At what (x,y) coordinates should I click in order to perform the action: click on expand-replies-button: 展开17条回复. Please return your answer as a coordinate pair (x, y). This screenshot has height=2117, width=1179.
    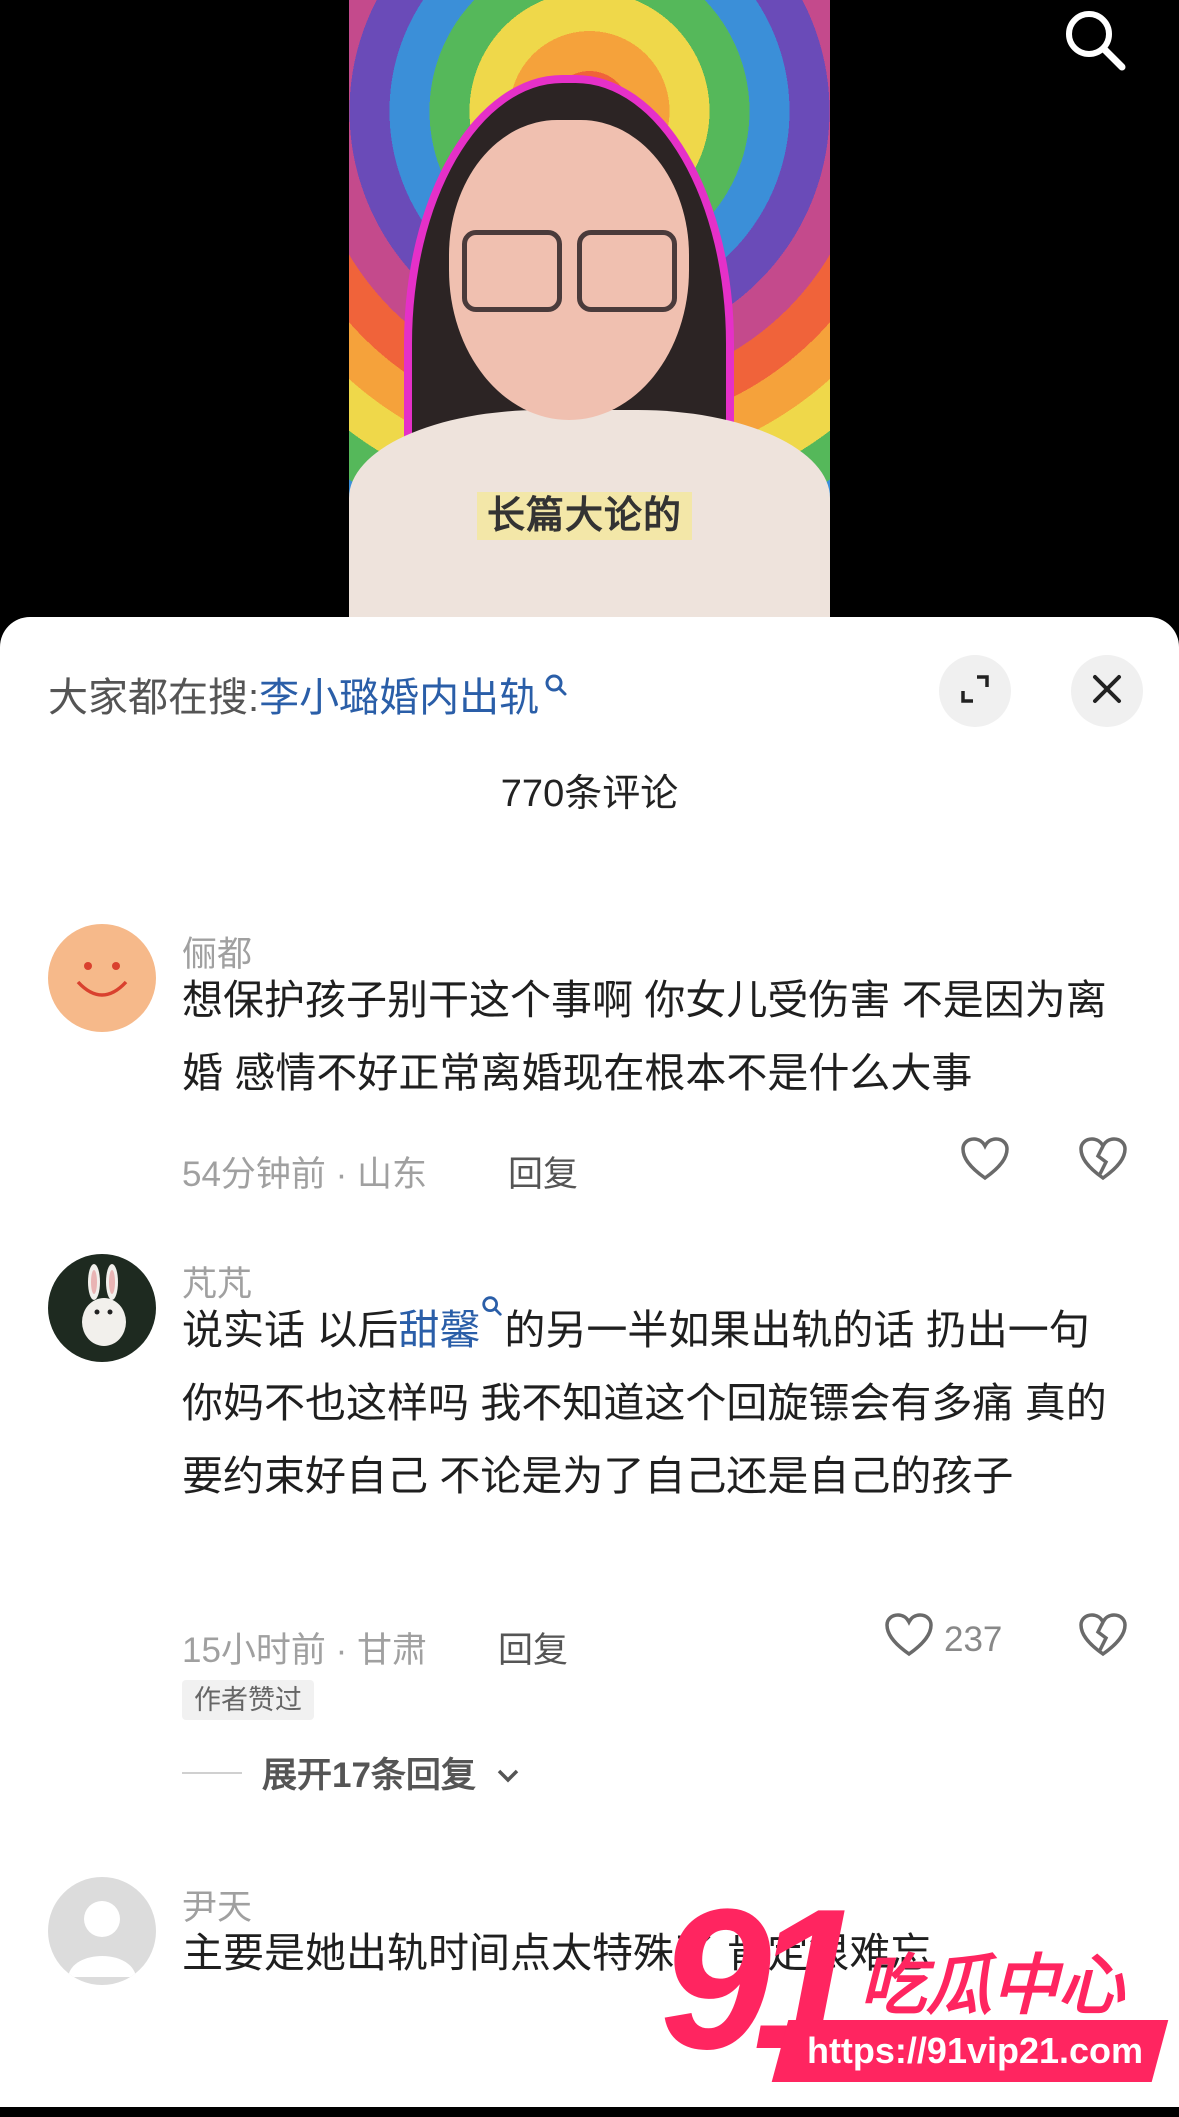
    Looking at the image, I should click on (351, 1772).